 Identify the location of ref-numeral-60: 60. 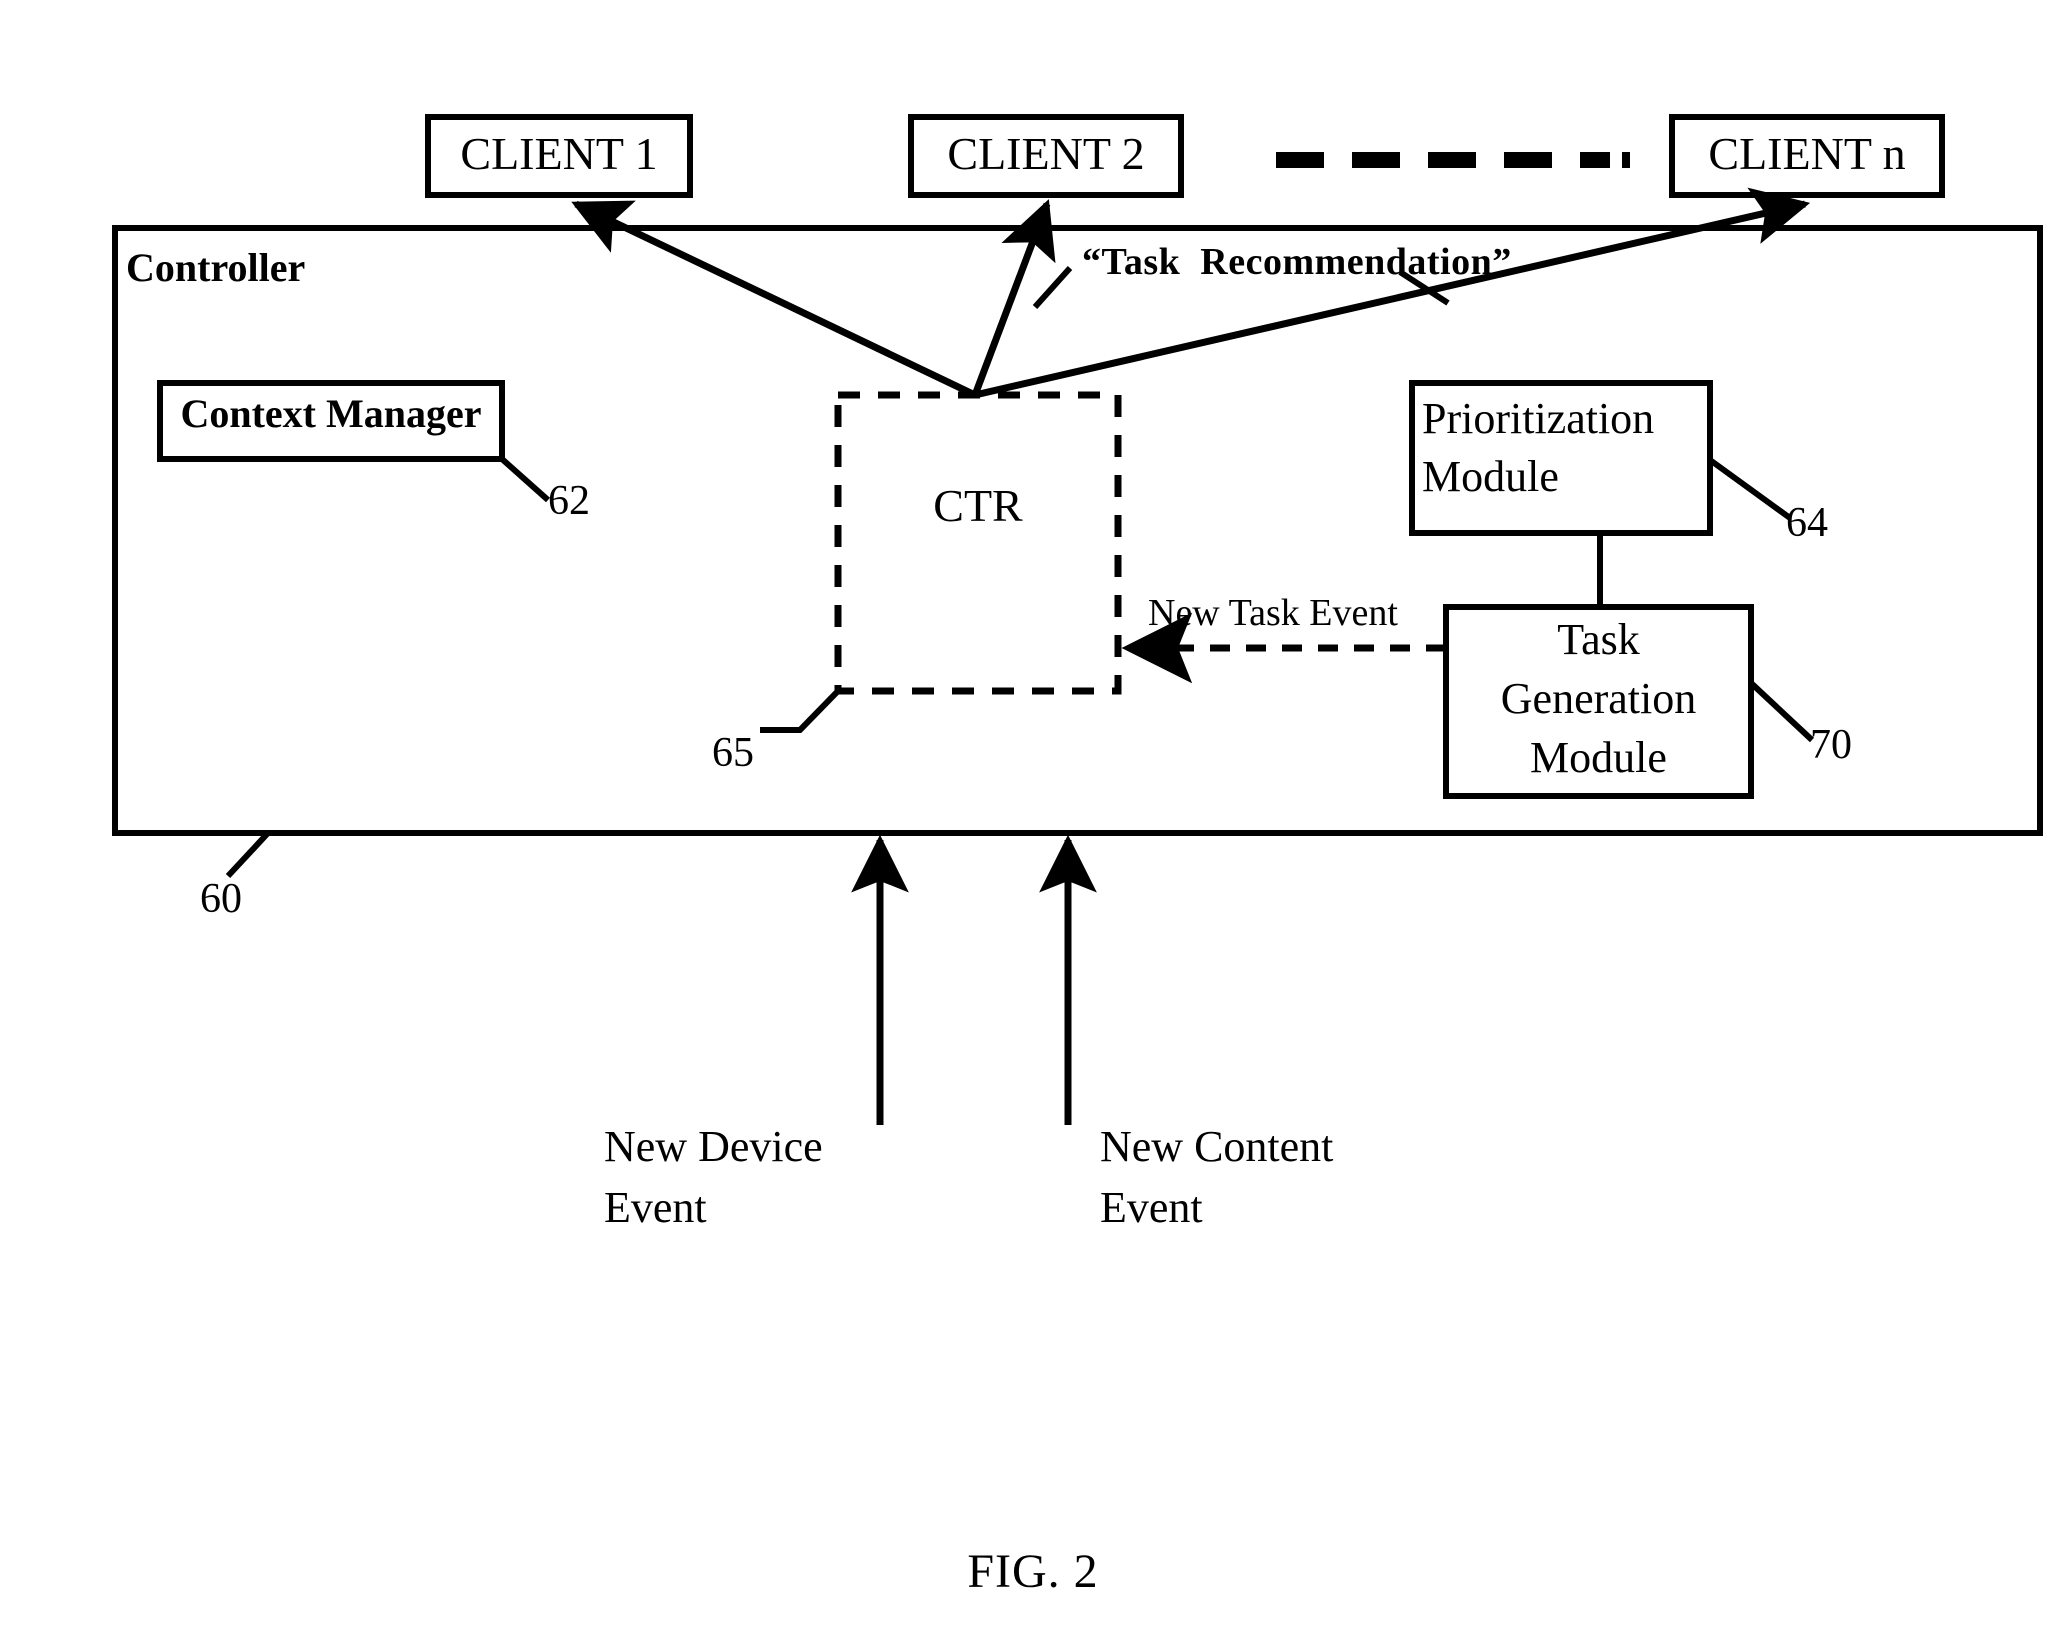
(221, 899).